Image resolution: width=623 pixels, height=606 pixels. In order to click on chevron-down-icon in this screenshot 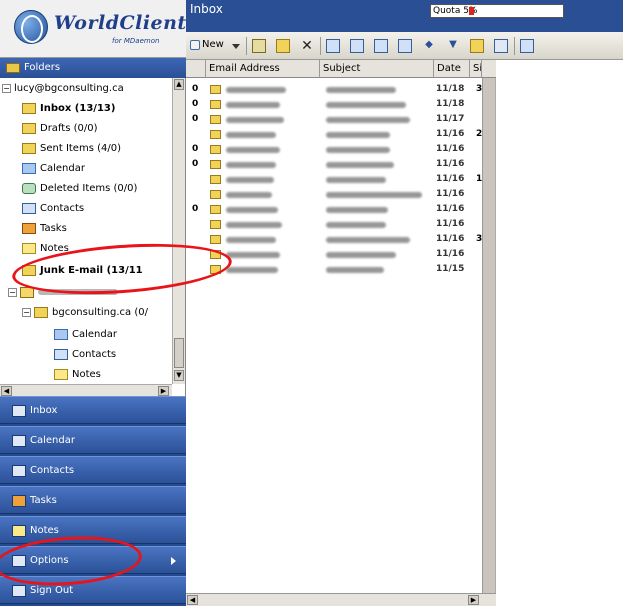, I will do `click(236, 46)`.